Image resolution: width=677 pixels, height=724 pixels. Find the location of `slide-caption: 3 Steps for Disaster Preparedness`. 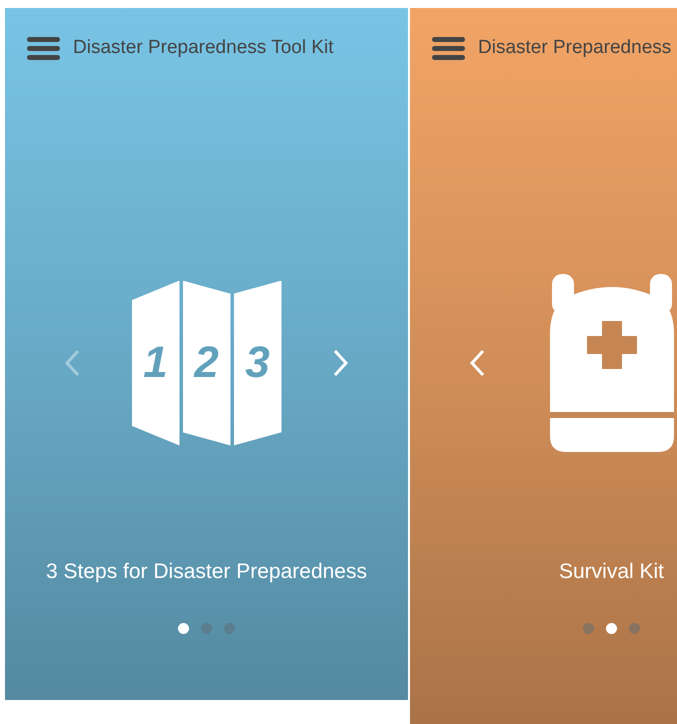

slide-caption: 3 Steps for Disaster Preparedness is located at coordinates (206, 572).